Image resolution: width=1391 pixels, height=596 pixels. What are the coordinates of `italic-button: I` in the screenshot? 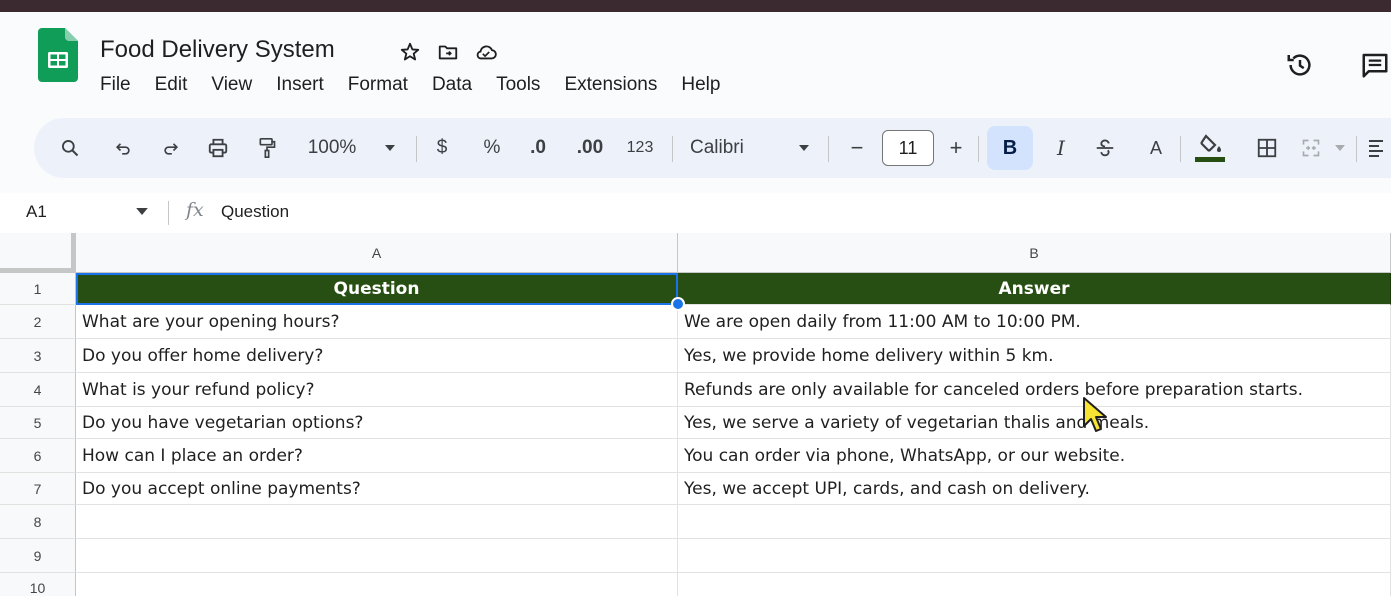 It's located at (1061, 148).